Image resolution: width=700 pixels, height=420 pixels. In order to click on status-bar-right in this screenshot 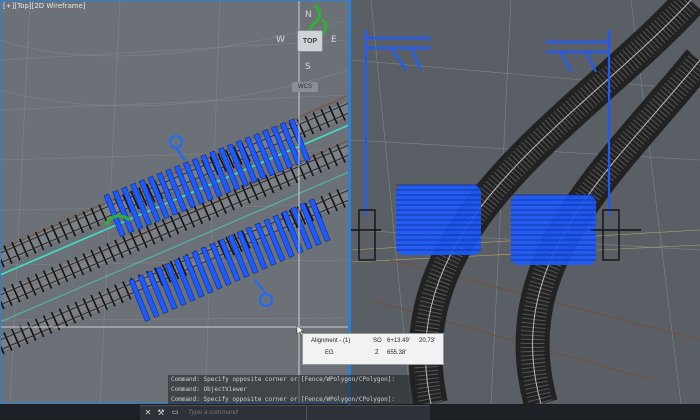, I will do `click(565, 412)`.